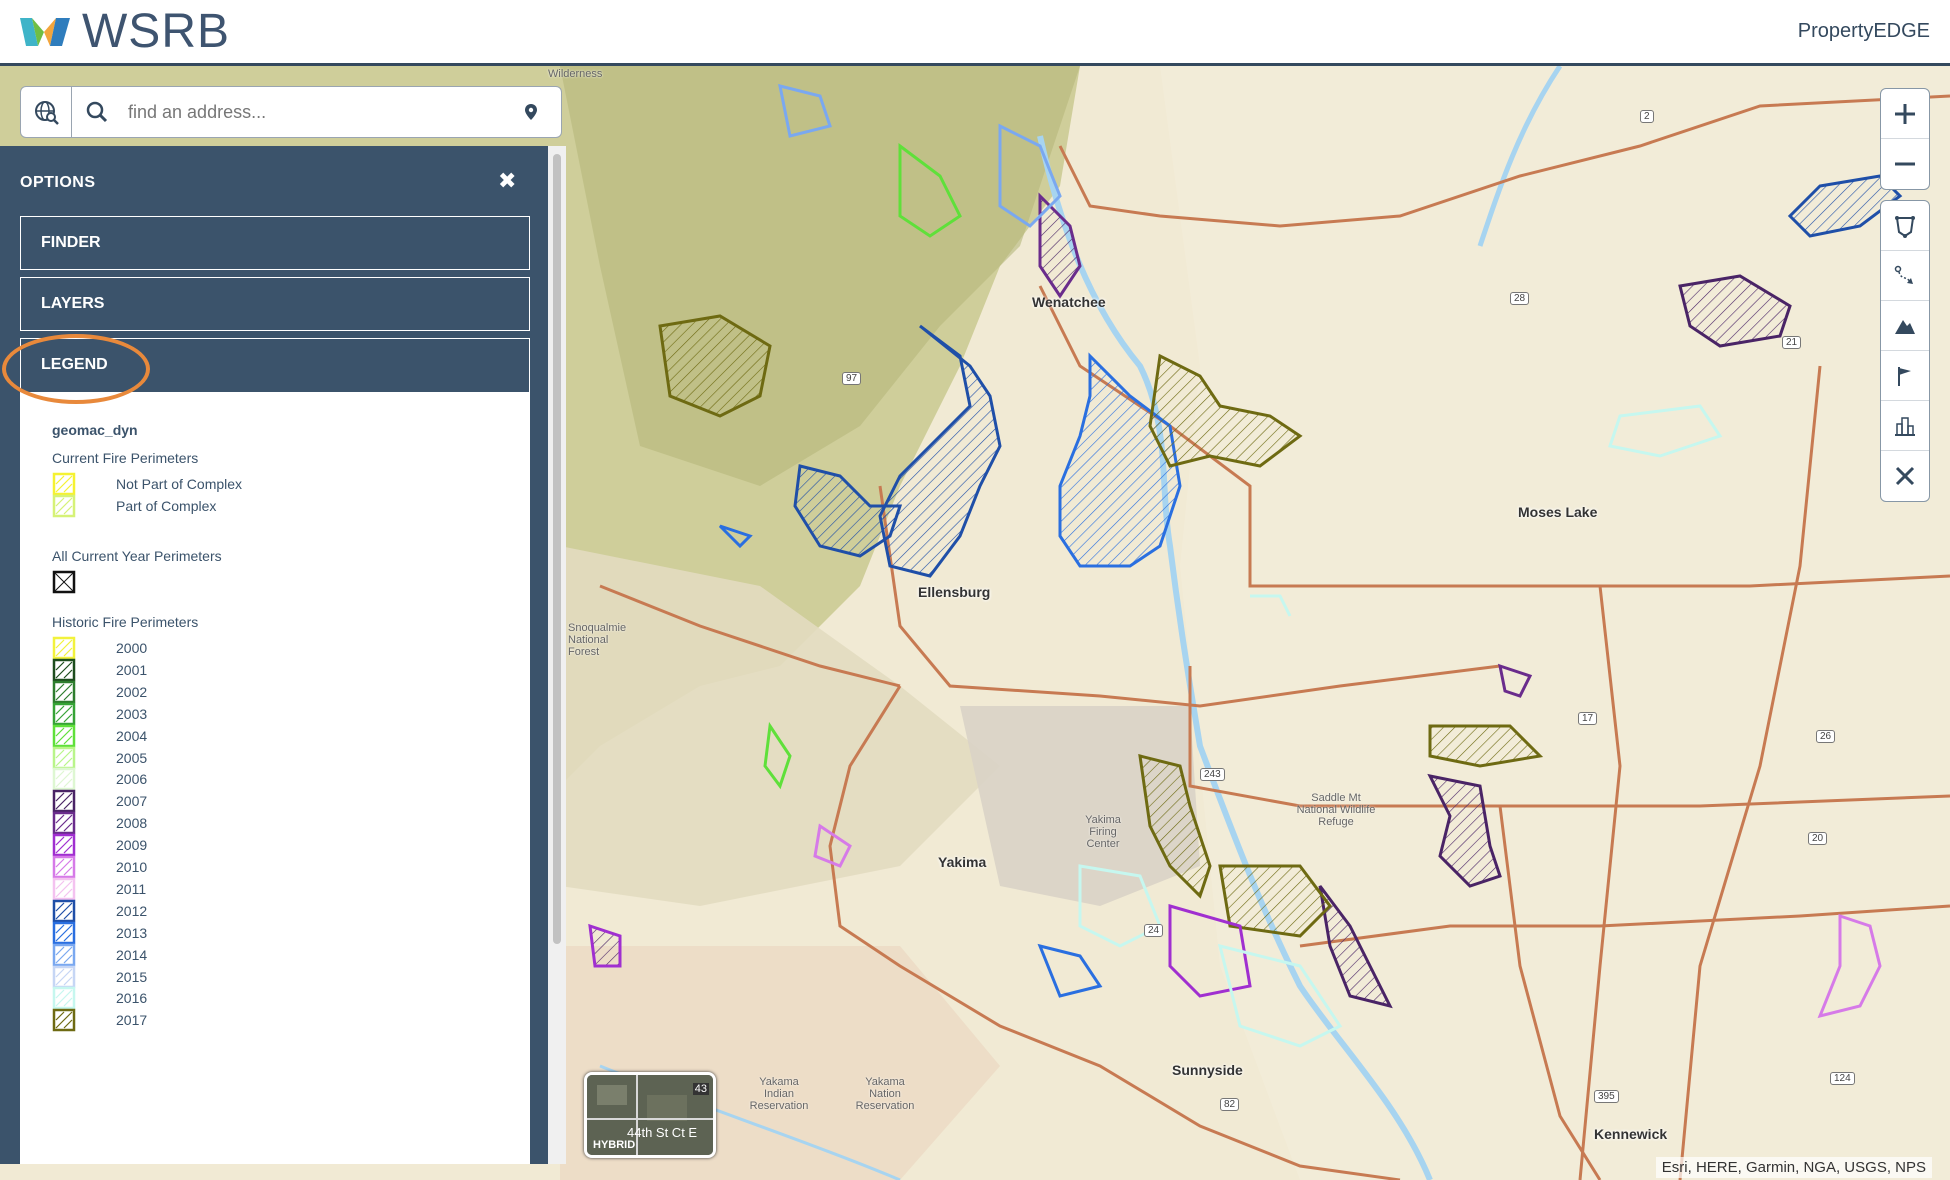 Image resolution: width=1950 pixels, height=1180 pixels. I want to click on legend-item-label: 2006, so click(132, 779).